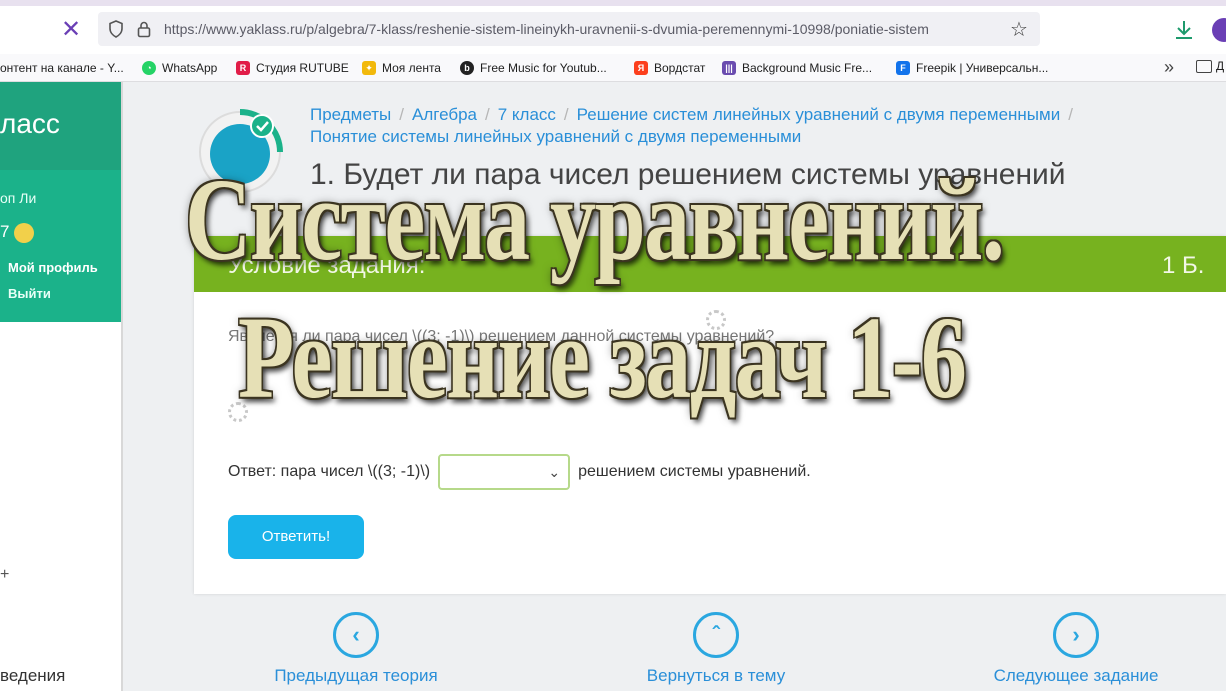 This screenshot has width=1226, height=691. I want to click on overlay-title-line-1: Система уравнений., so click(595, 219).